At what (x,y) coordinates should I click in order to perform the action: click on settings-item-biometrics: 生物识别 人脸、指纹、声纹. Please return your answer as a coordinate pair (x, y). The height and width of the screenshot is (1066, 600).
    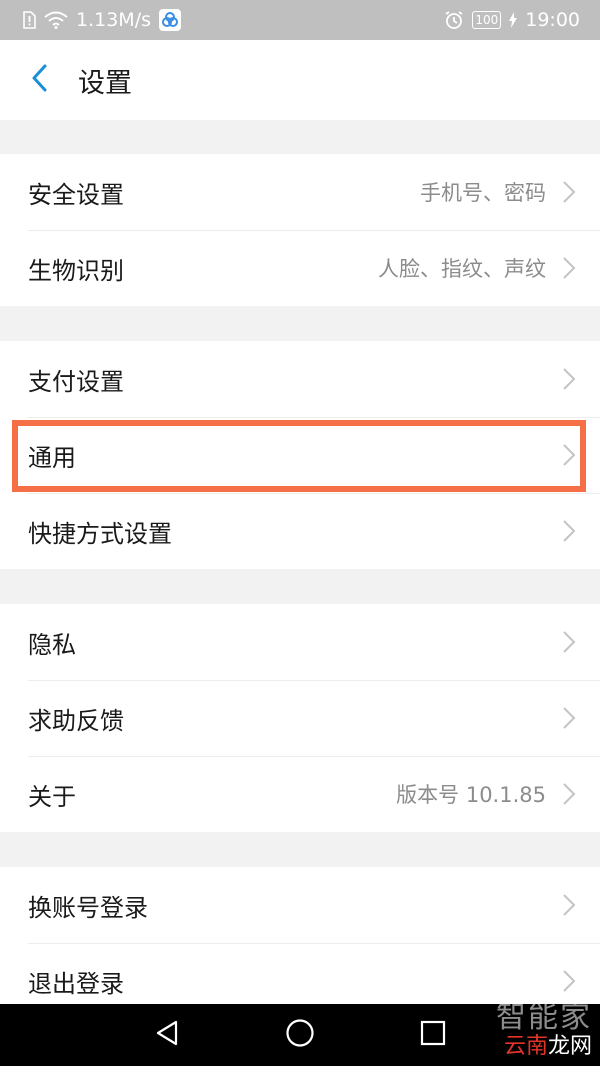
    Looking at the image, I should click on (300, 268).